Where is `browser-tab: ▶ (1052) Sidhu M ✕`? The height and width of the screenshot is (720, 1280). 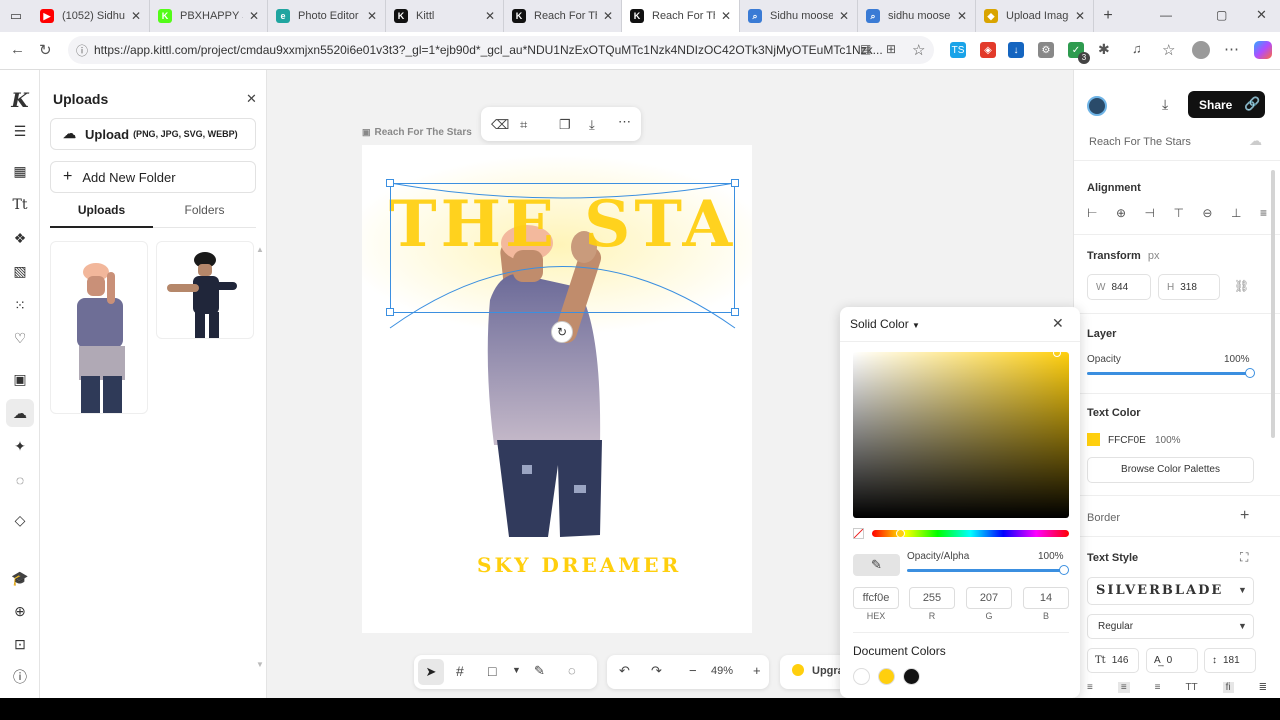 browser-tab: ▶ (1052) Sidhu M ✕ is located at coordinates (91, 16).